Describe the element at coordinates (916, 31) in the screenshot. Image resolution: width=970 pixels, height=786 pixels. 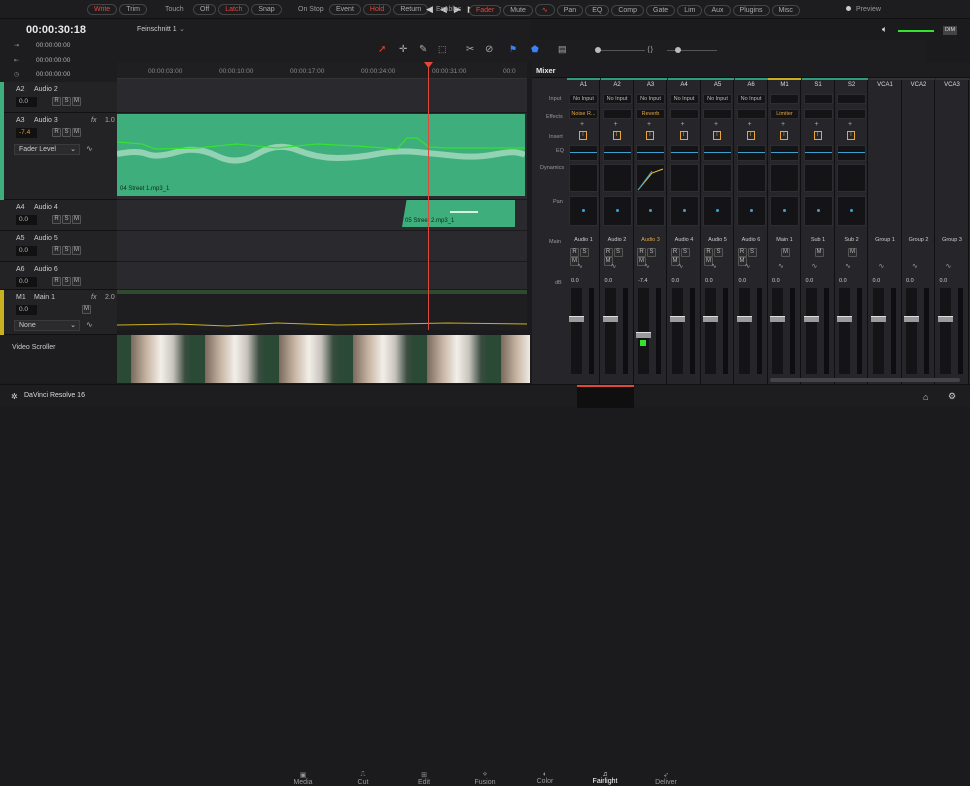
I see `monitor-volume-slider` at that location.